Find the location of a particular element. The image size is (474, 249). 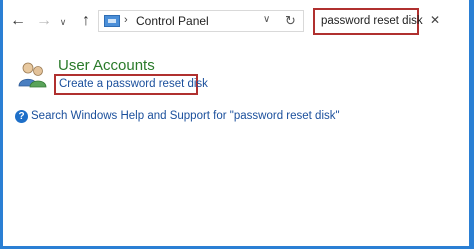

arrow-left-icon: ← is located at coordinates (18, 20).